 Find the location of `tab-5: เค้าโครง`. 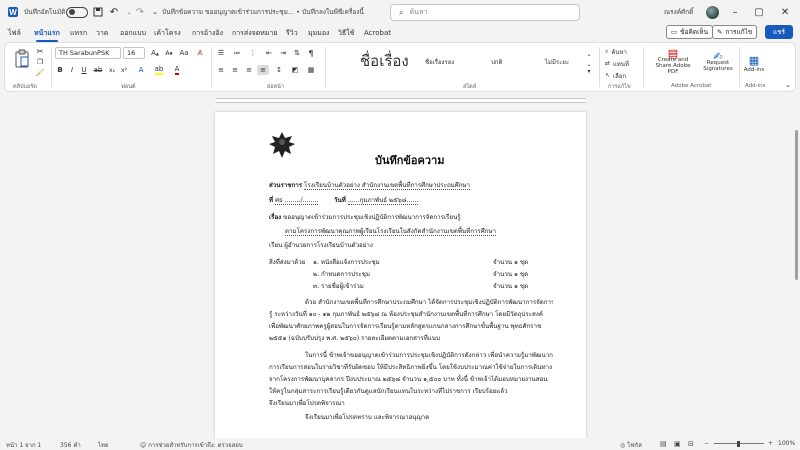

tab-5: เค้าโครง is located at coordinates (167, 33).